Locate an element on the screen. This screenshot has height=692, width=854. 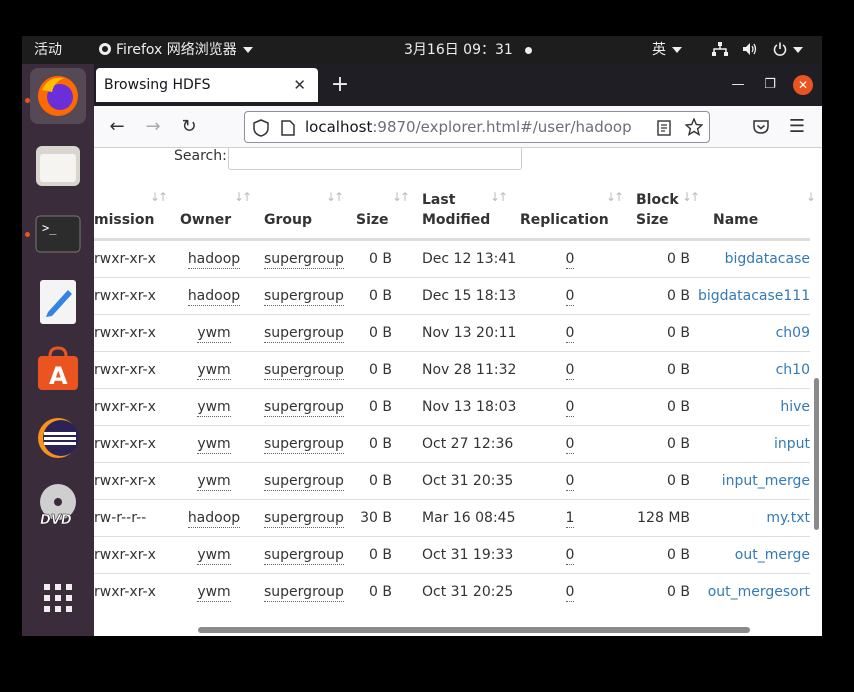
app-grid-icon is located at coordinates (58, 598).